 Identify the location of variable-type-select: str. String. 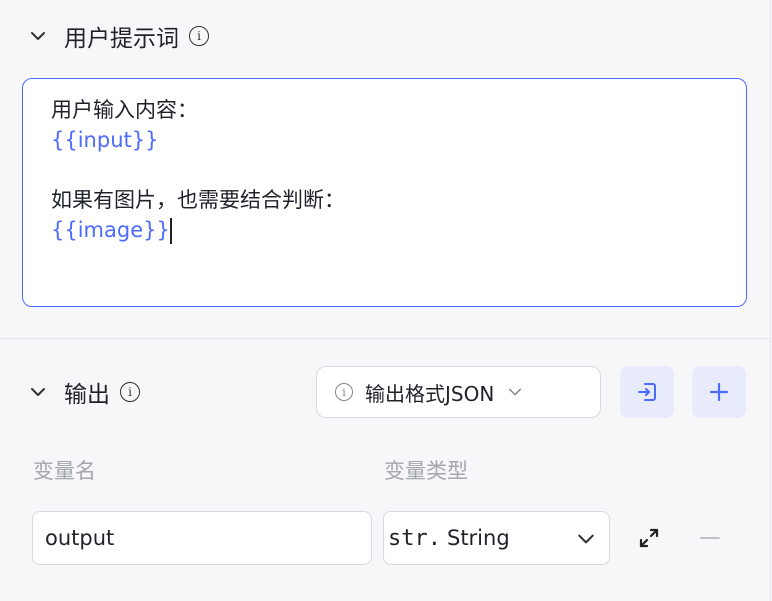
(496, 538).